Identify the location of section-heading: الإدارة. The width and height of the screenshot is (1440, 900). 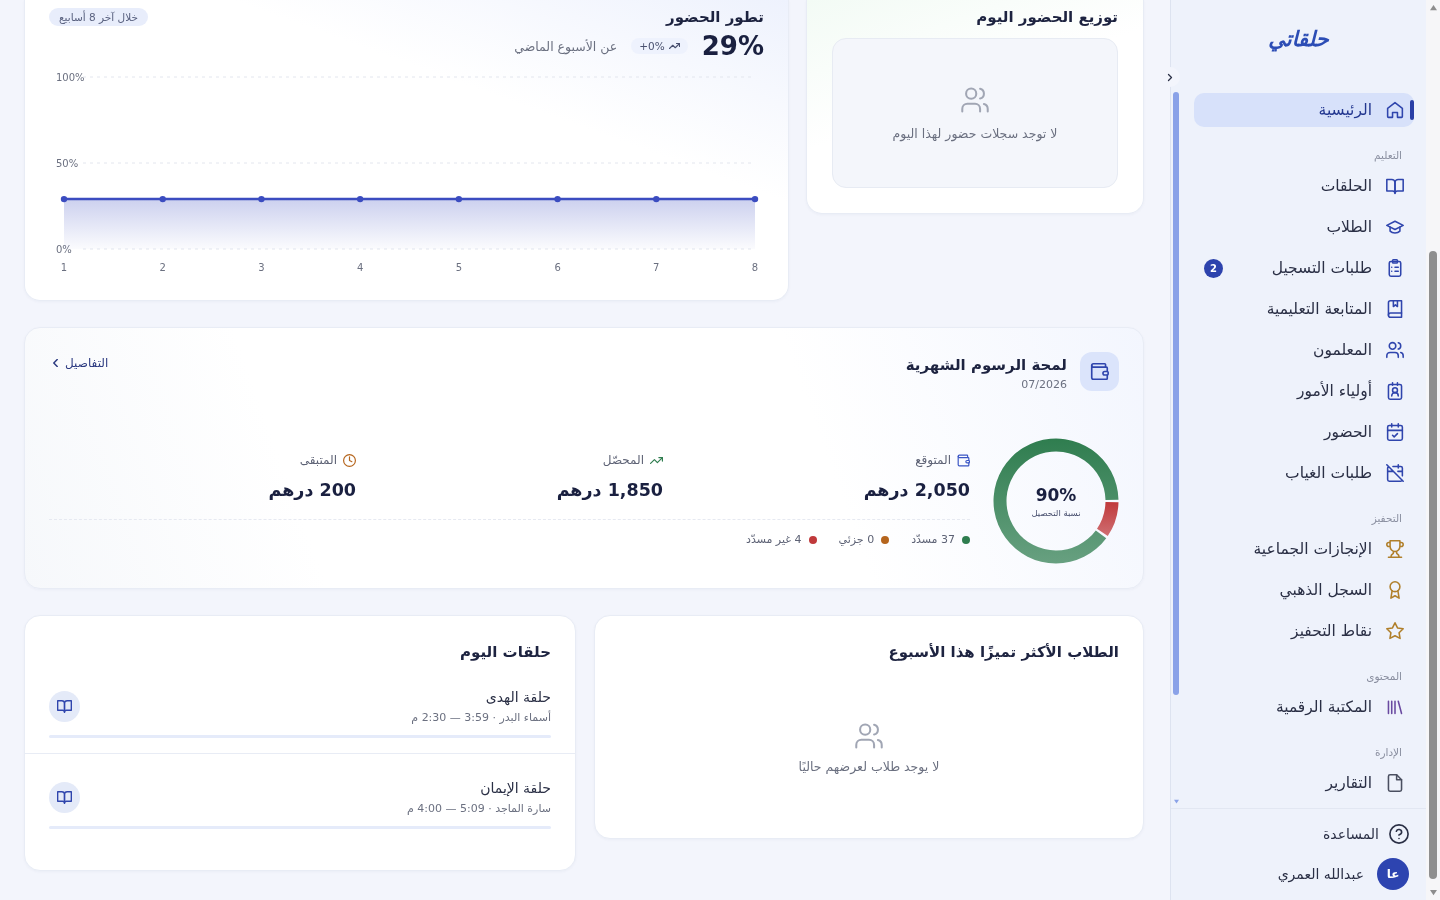
(1388, 752).